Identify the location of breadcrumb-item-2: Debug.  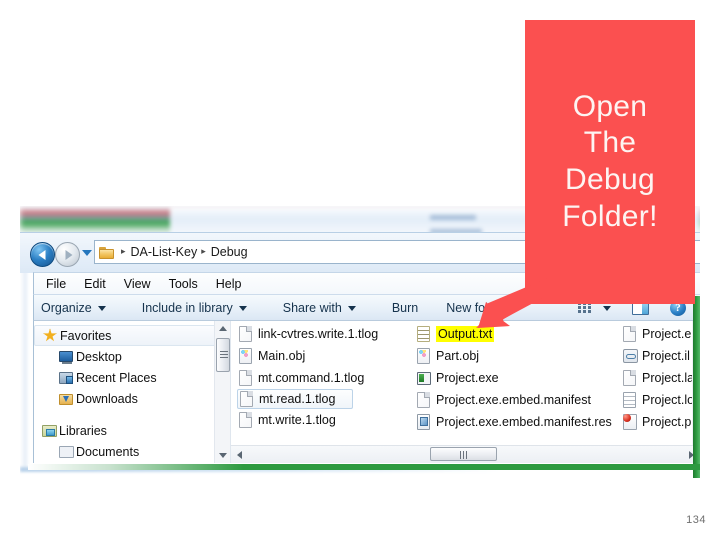
(229, 252).